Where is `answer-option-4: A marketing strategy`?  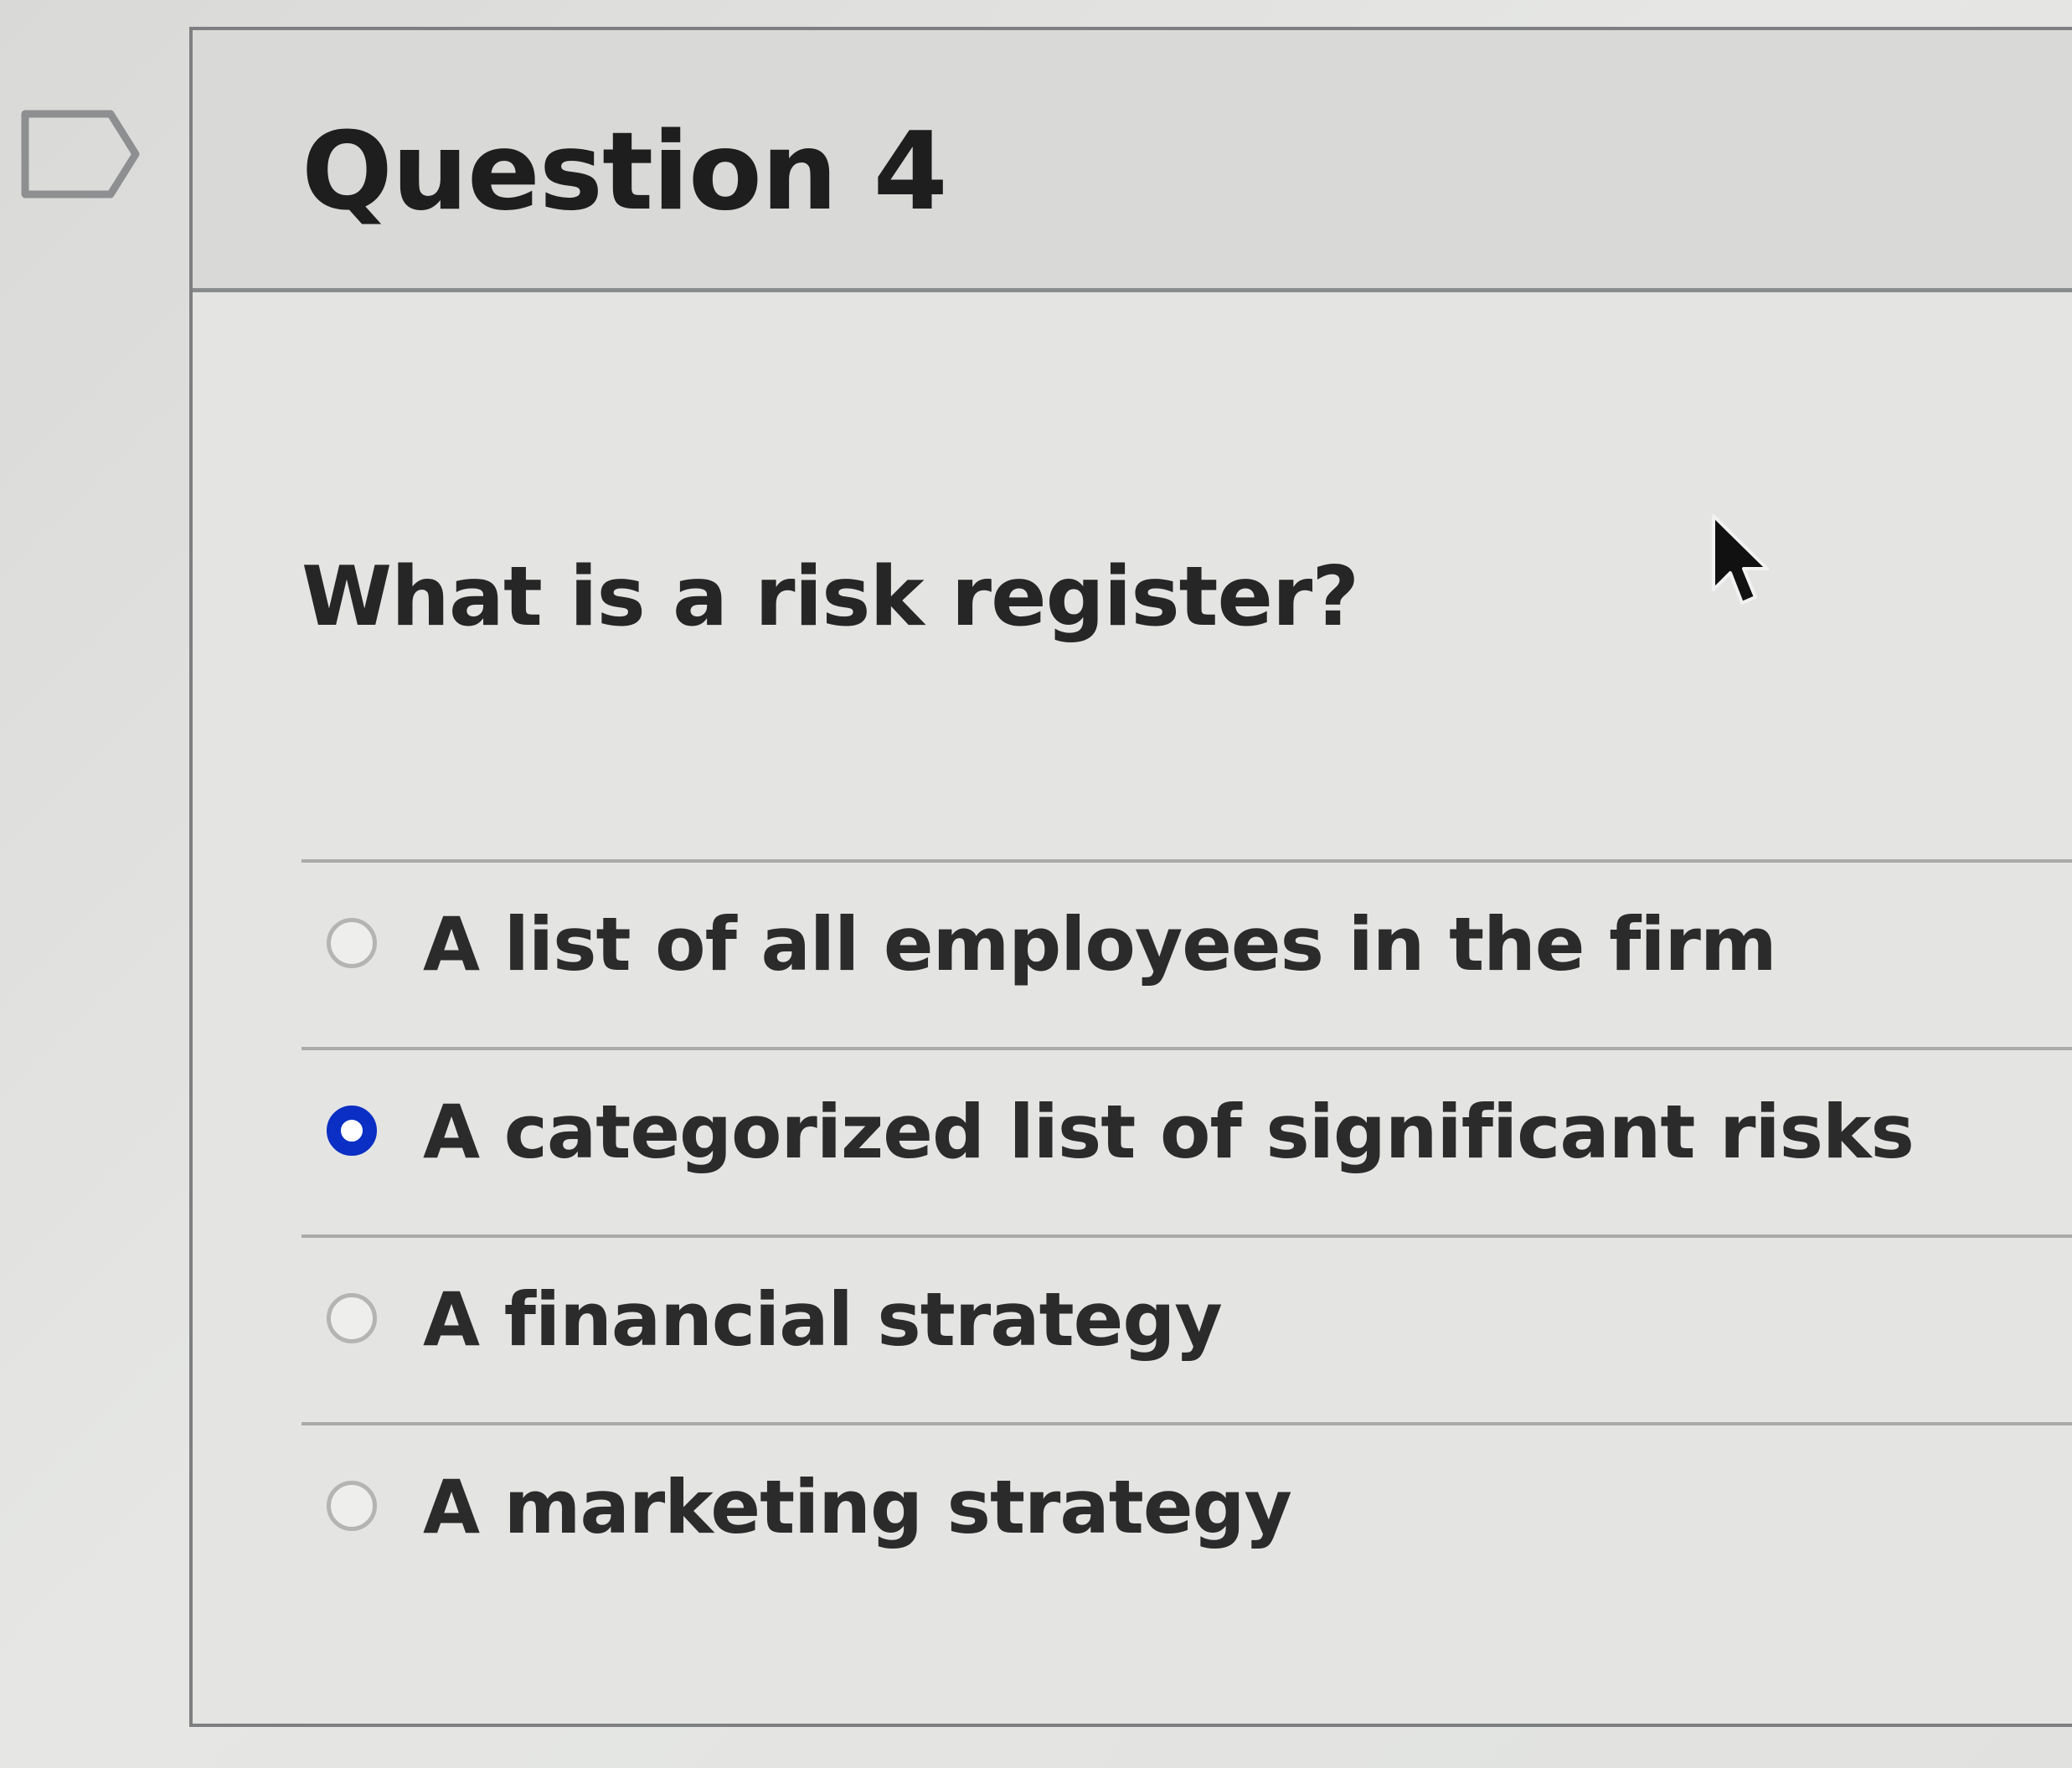
answer-option-4: A marketing strategy is located at coordinates (1187, 1517).